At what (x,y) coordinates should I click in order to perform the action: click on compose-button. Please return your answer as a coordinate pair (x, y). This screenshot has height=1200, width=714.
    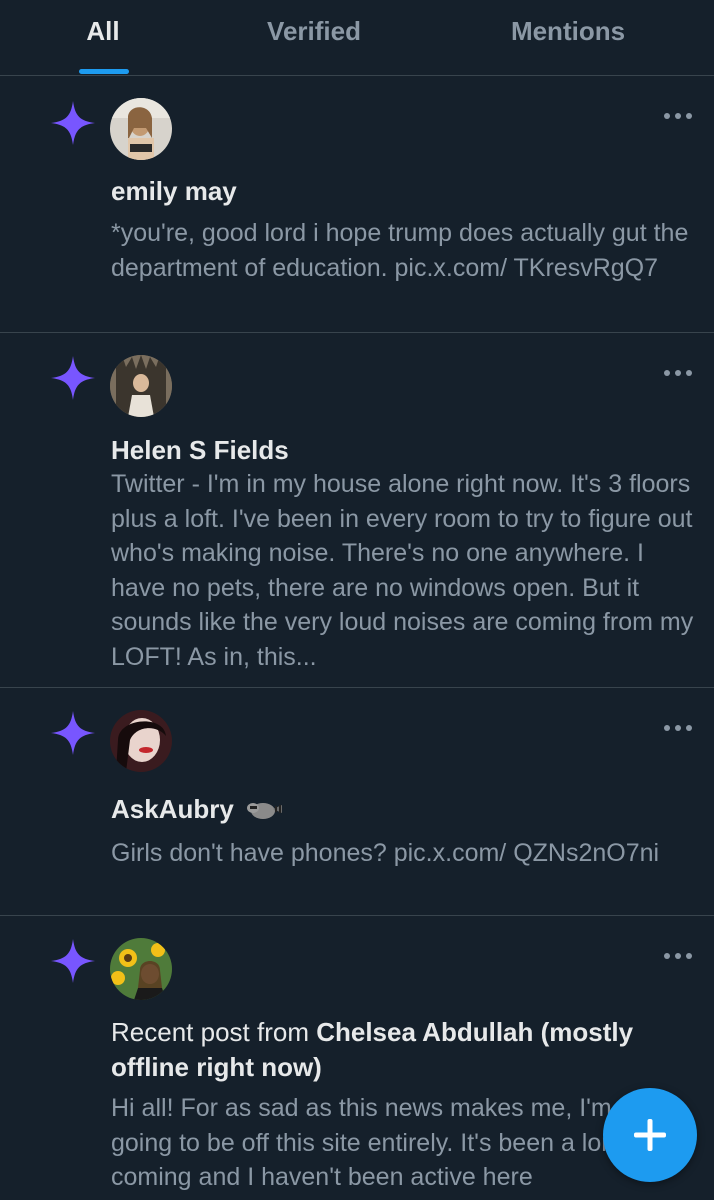
    Looking at the image, I should click on (650, 1135).